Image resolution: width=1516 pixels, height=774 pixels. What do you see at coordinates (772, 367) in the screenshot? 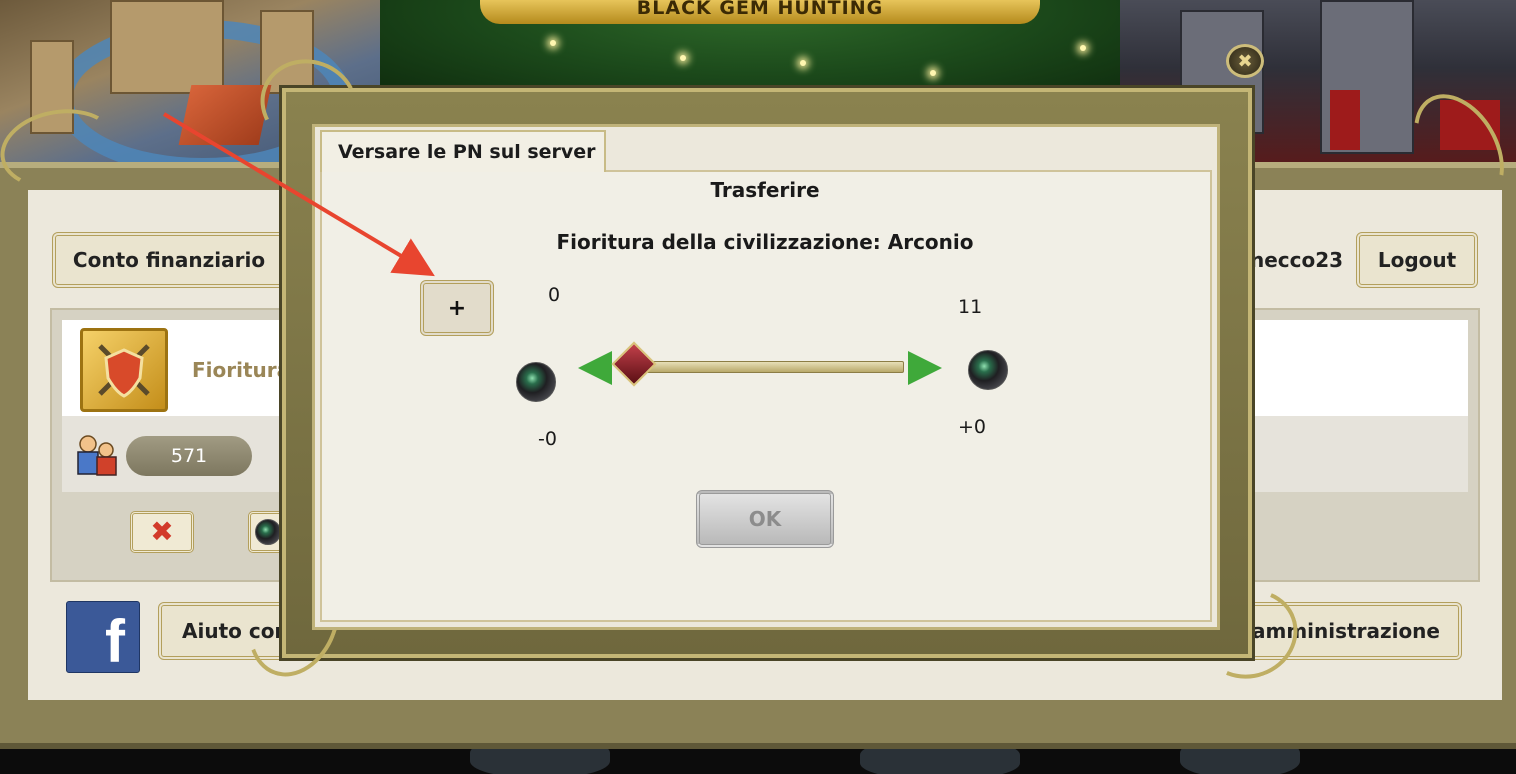
I see `transfer-slider` at bounding box center [772, 367].